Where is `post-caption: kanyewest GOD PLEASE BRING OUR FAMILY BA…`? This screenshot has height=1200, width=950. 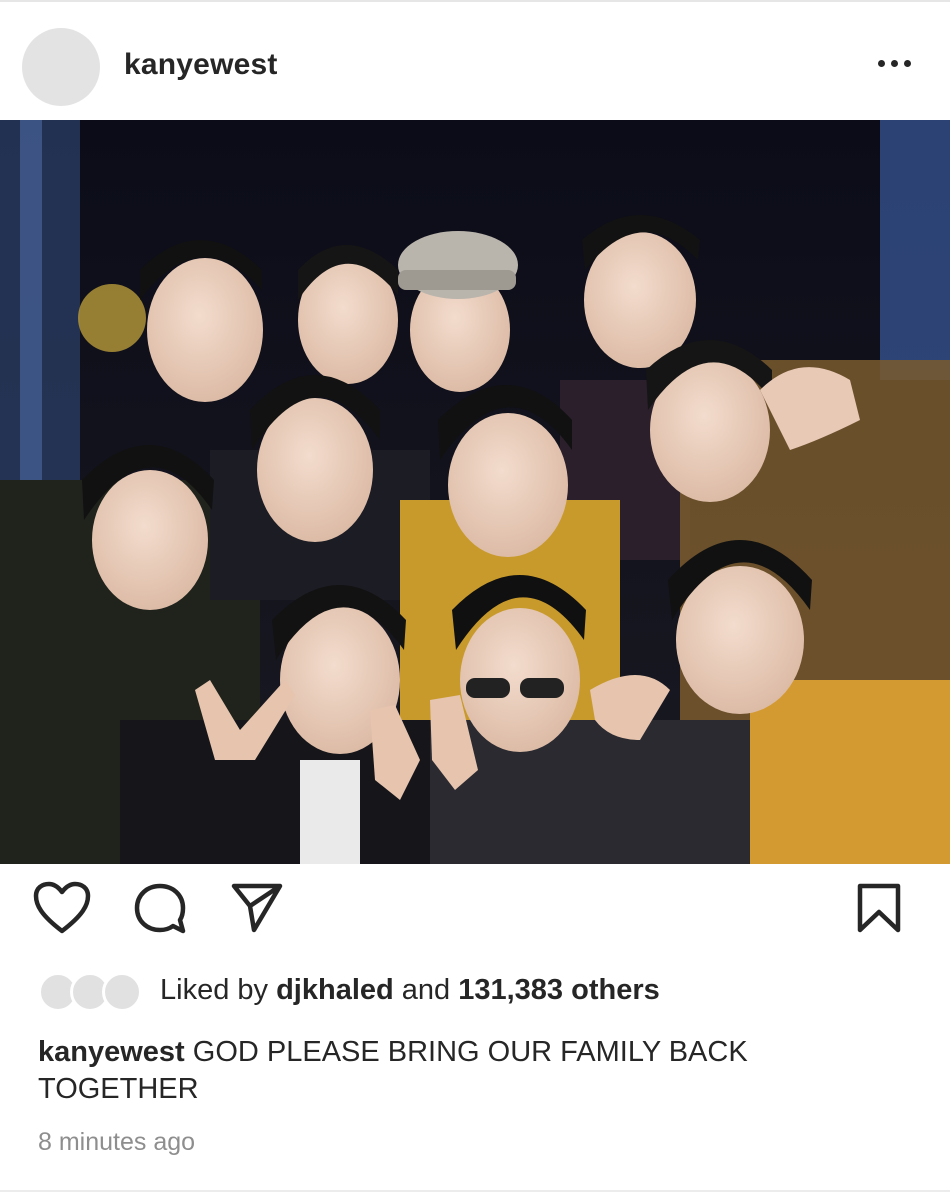 post-caption: kanyewest GOD PLEASE BRING OUR FAMILY BA… is located at coordinates (468, 1071).